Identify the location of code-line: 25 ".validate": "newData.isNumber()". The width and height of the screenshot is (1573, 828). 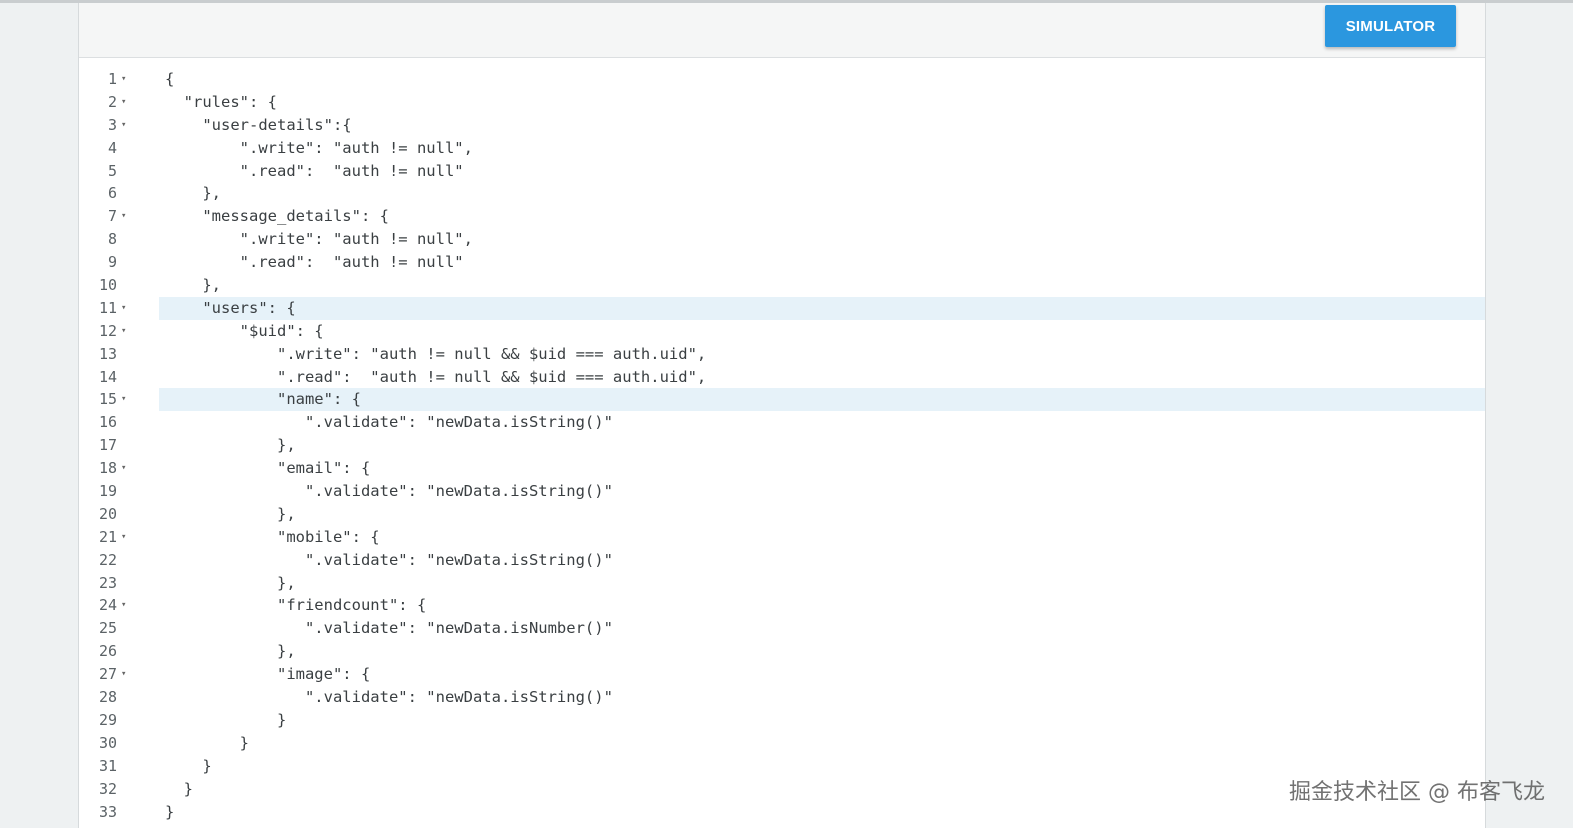
(782, 628).